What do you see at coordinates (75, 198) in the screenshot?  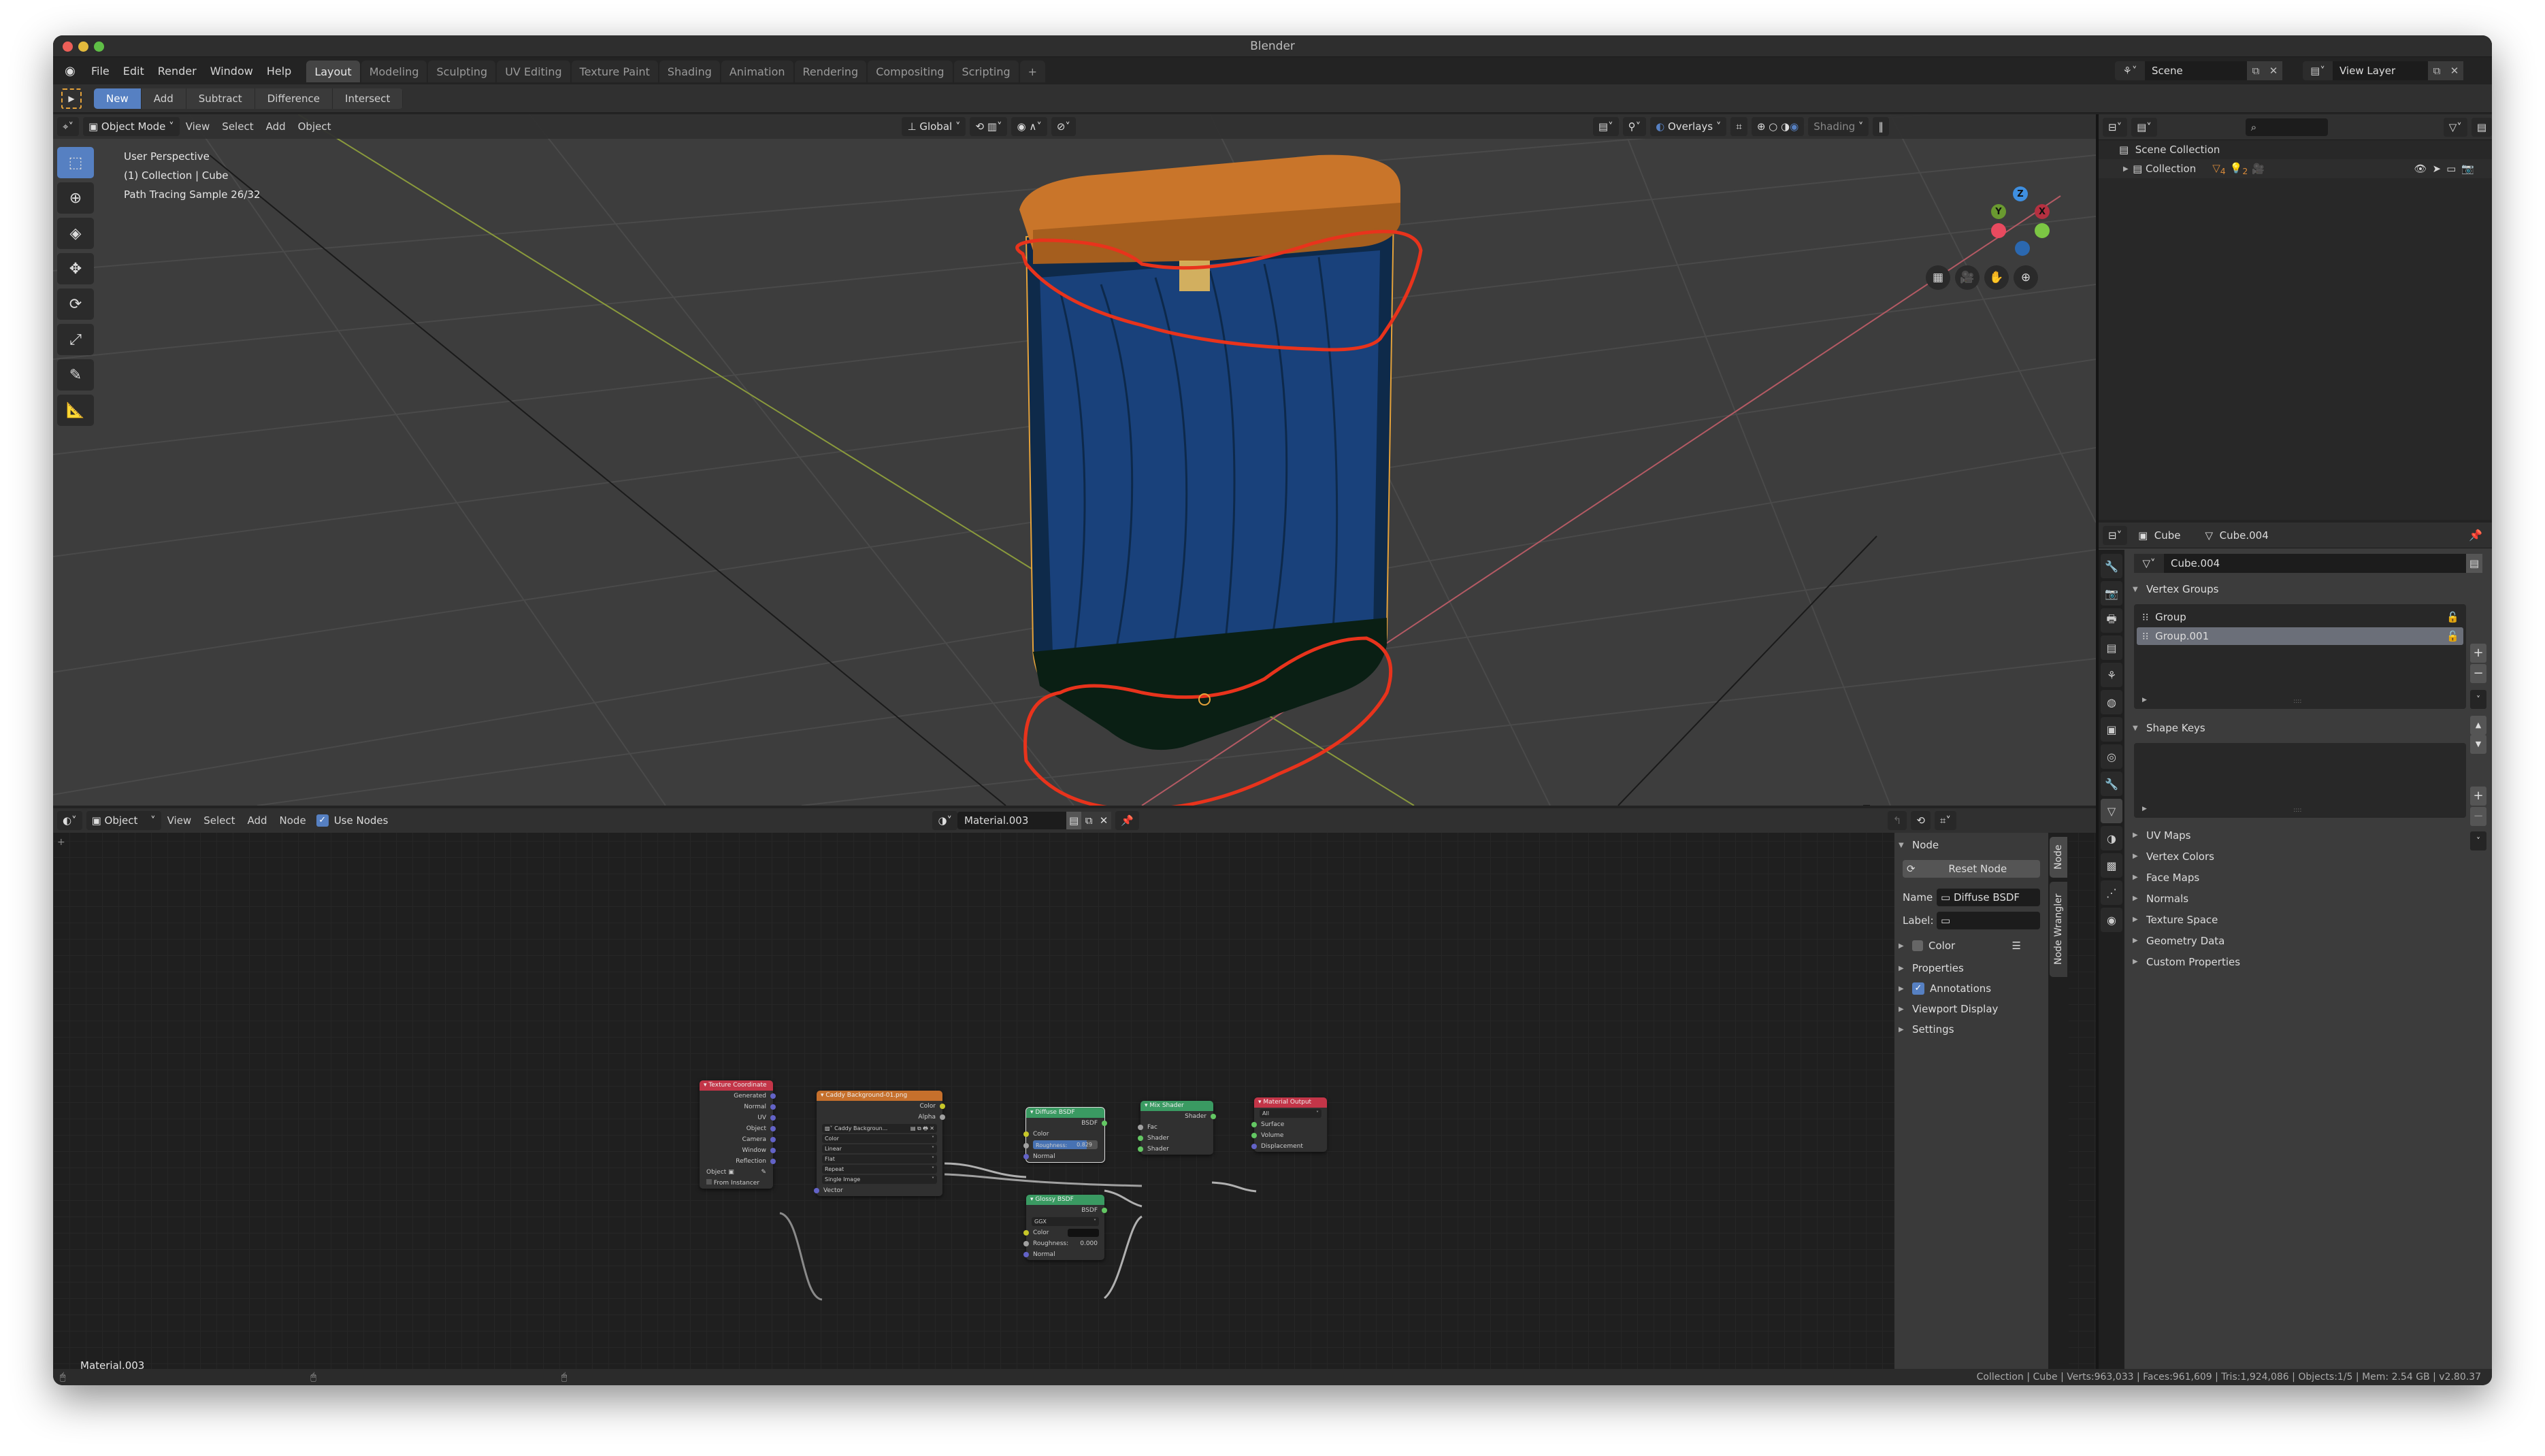 I see `cursor-tool: ⊕` at bounding box center [75, 198].